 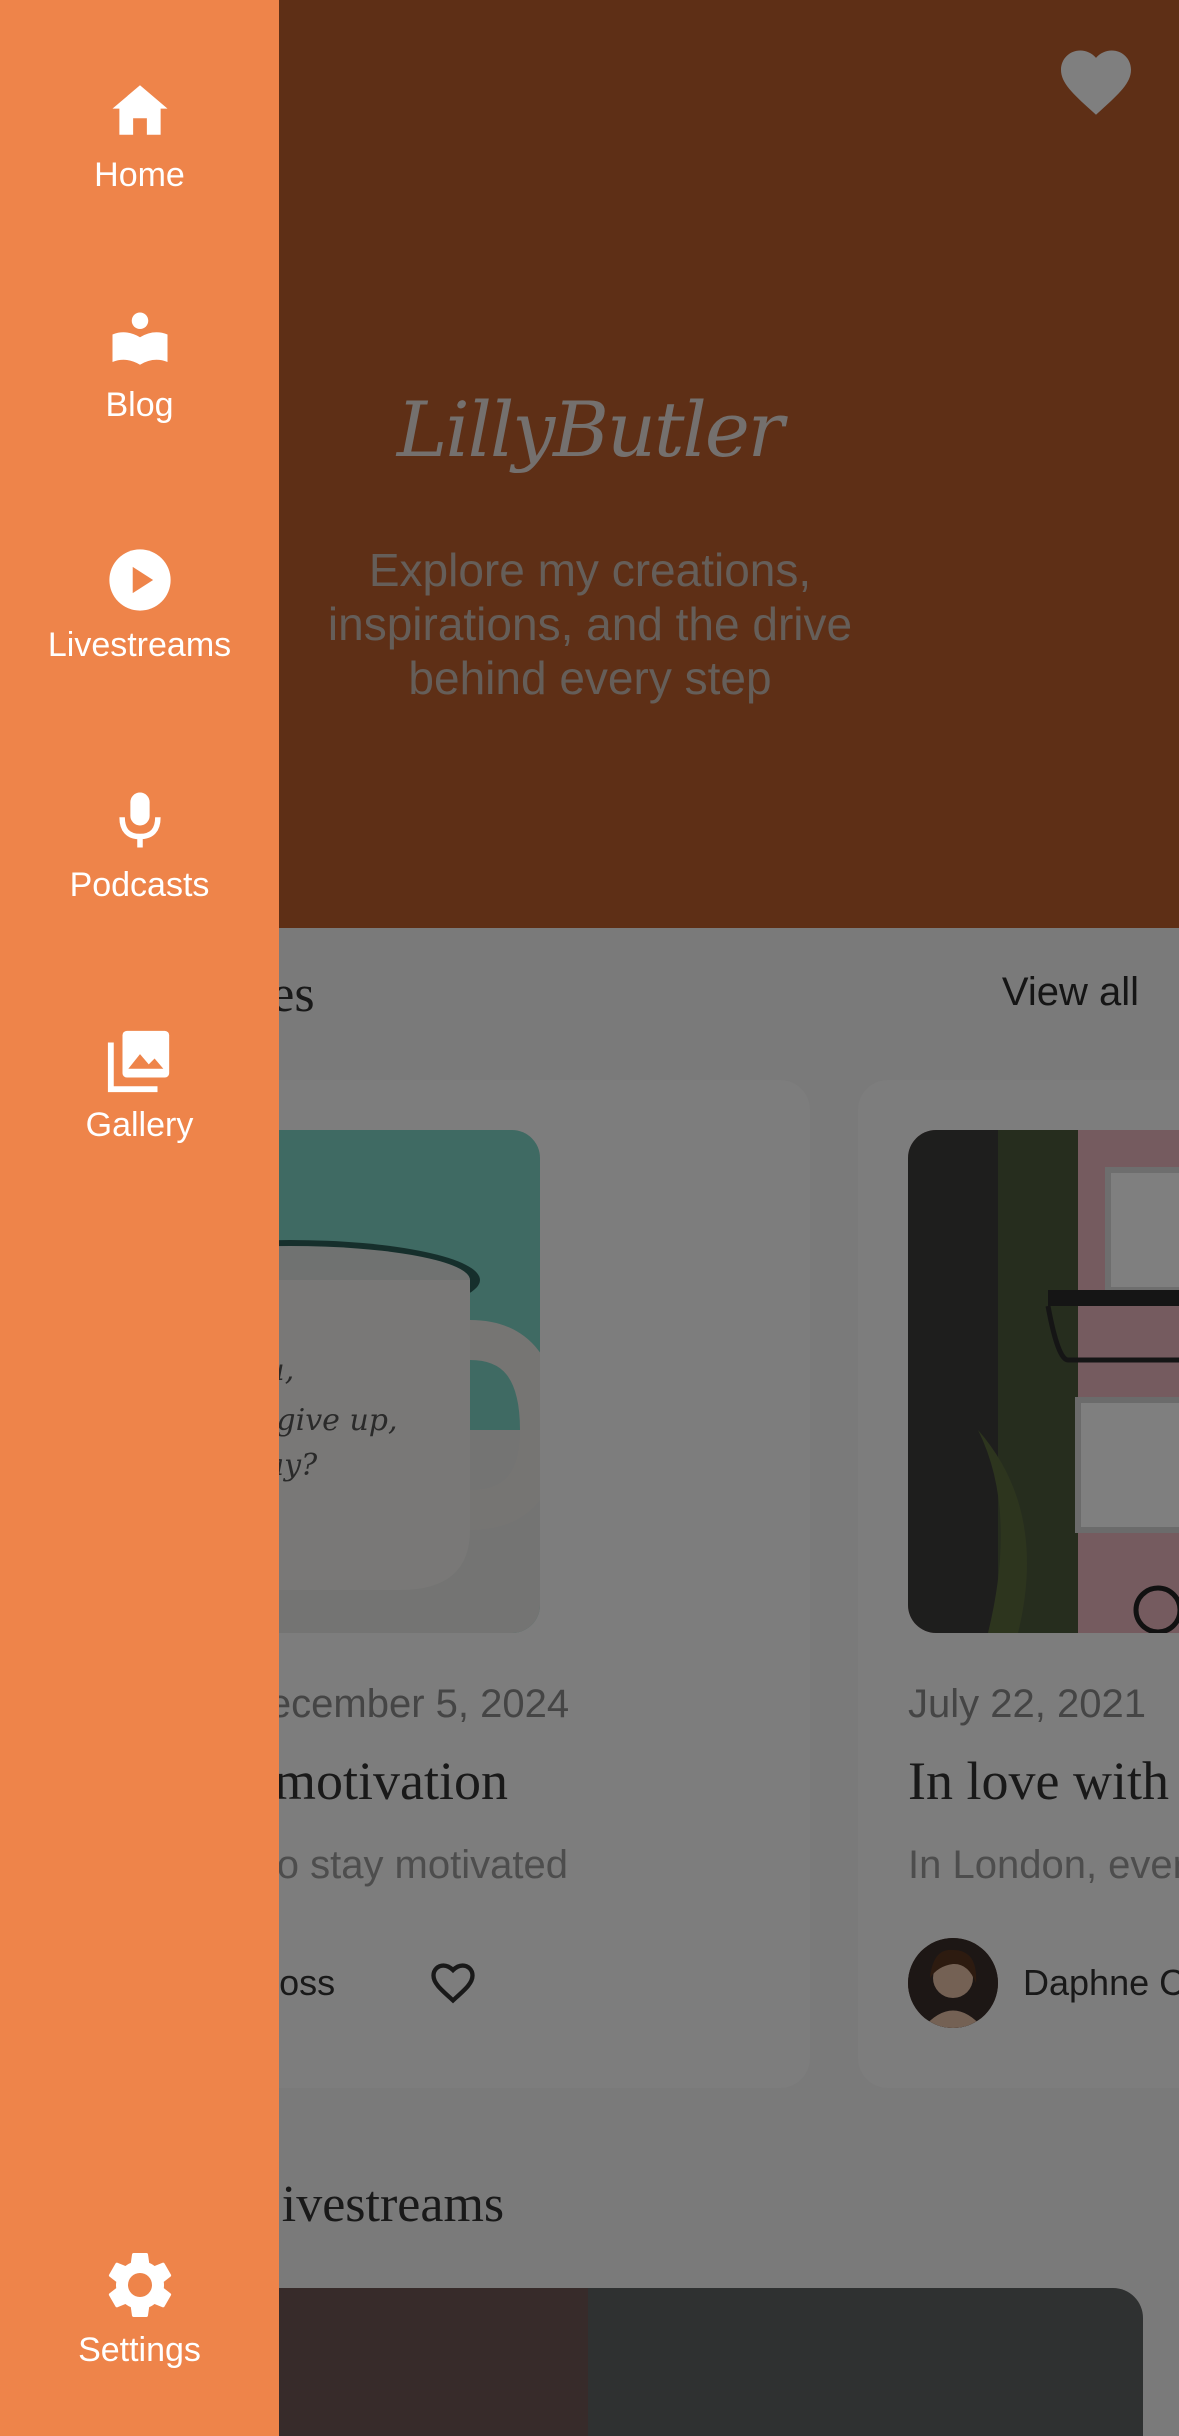 I want to click on drawer-item-settings: Settings, so click(x=139, y=2320).